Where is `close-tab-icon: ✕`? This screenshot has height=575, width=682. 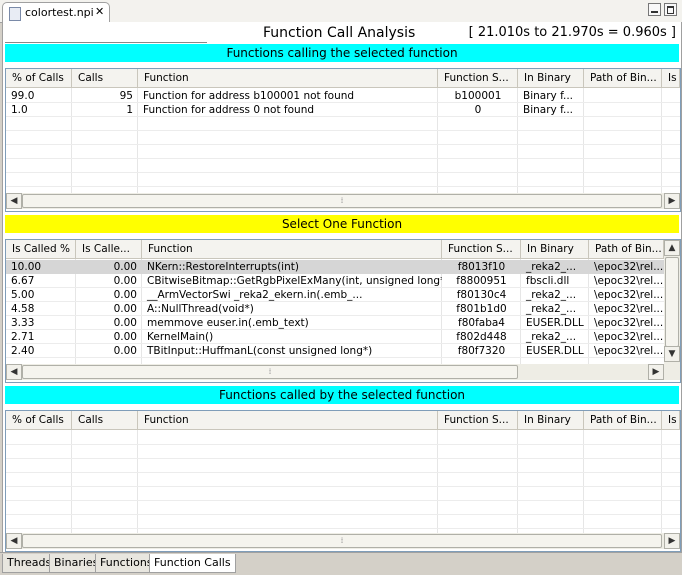
close-tab-icon: ✕ is located at coordinates (99, 11).